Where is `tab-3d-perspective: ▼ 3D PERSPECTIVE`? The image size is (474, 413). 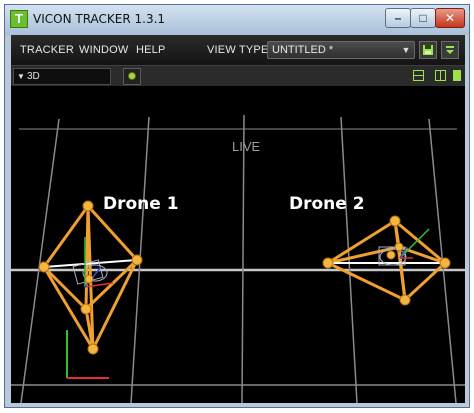
tab-3d-perspective: ▼ 3D PERSPECTIVE is located at coordinates (62, 82).